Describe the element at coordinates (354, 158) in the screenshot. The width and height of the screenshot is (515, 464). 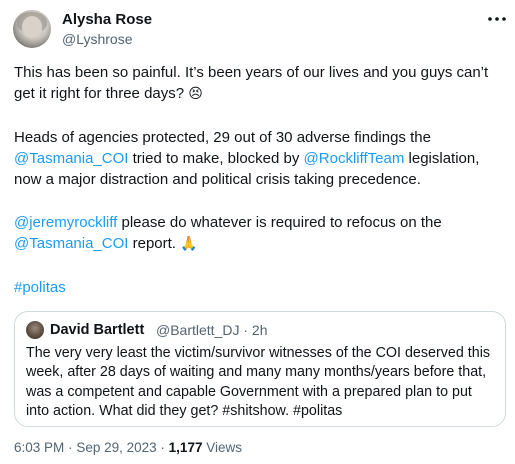
I see `mention-link-rockliffteam: @RockliffTeam` at that location.